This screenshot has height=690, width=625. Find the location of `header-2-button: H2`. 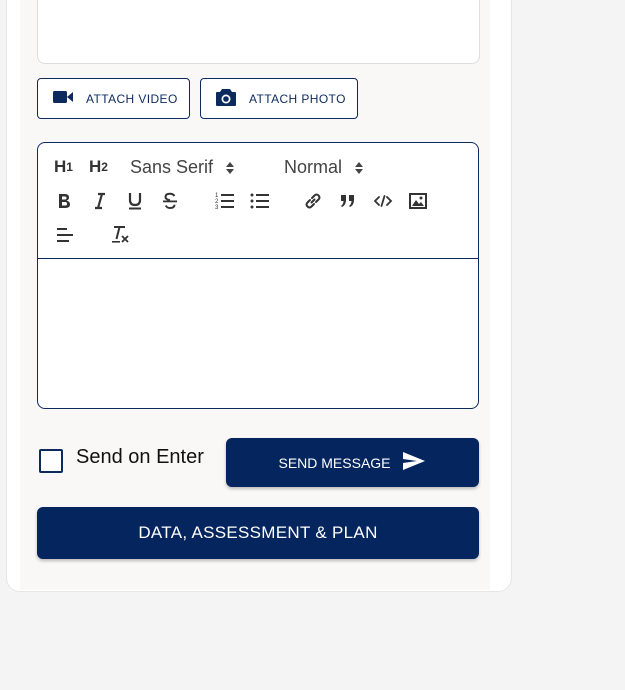

header-2-button: H2 is located at coordinates (98, 167).